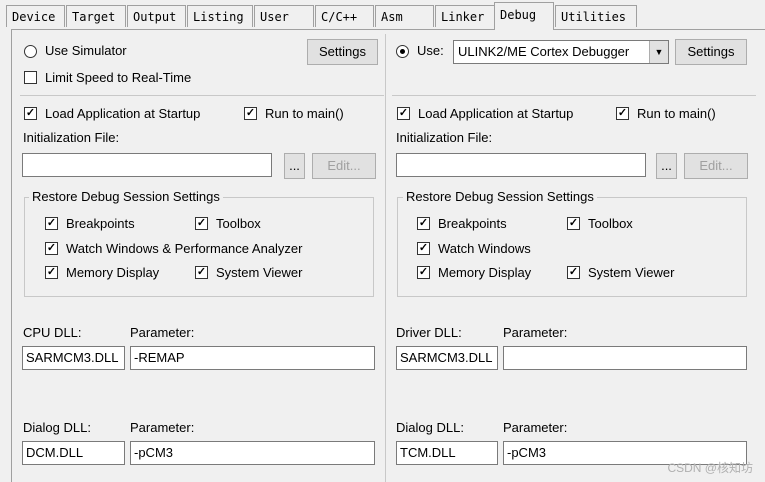 Image resolution: width=765 pixels, height=482 pixels. Describe the element at coordinates (304, 113) in the screenshot. I see `left-run-to-main-label: Run to main()` at that location.